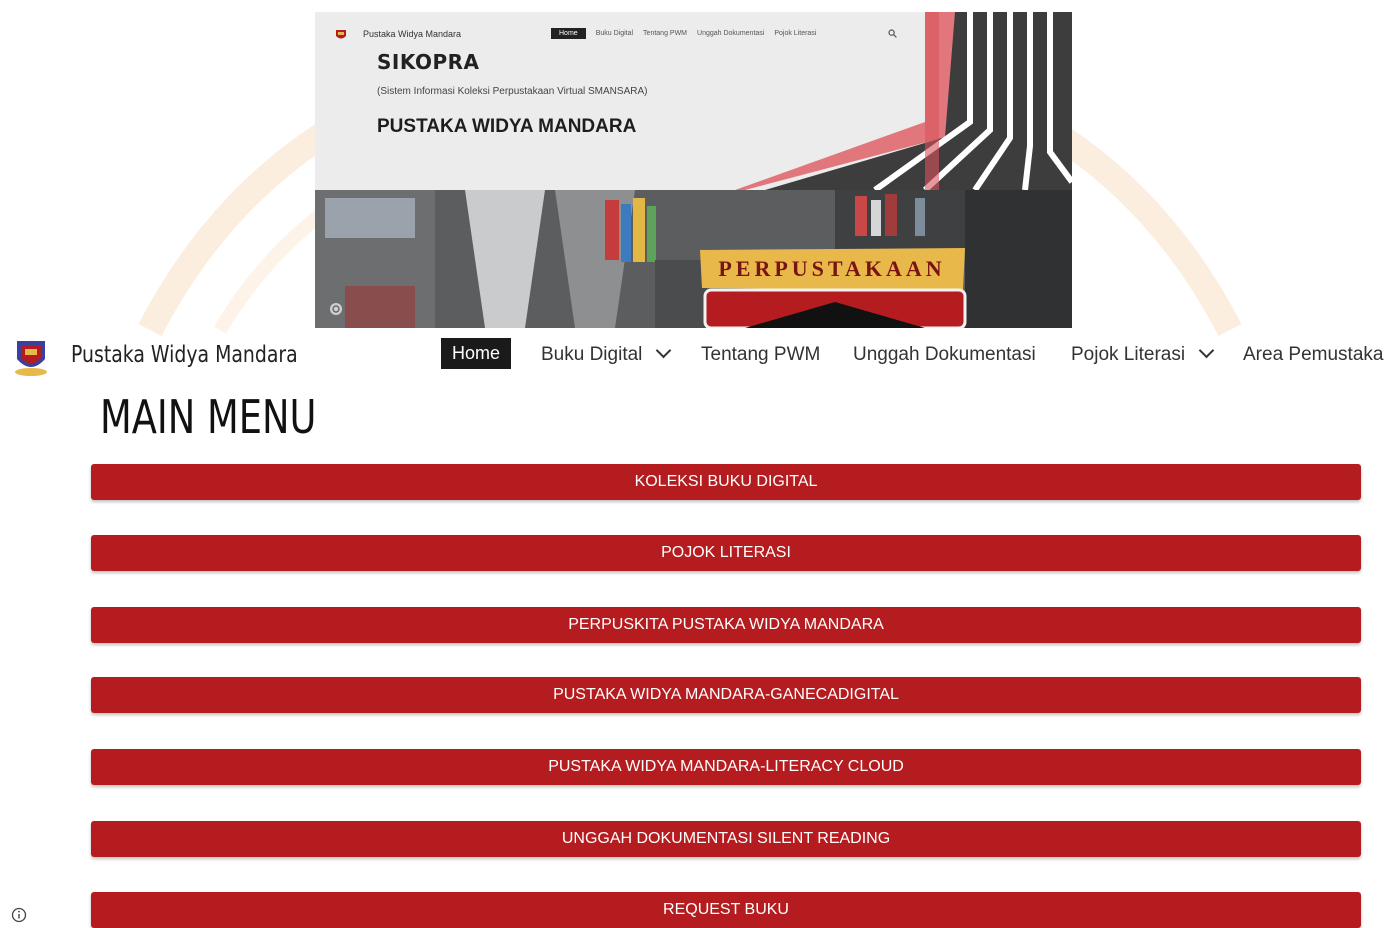 This screenshot has width=1385, height=928. Describe the element at coordinates (19, 915) in the screenshot. I see `info-icon` at that location.